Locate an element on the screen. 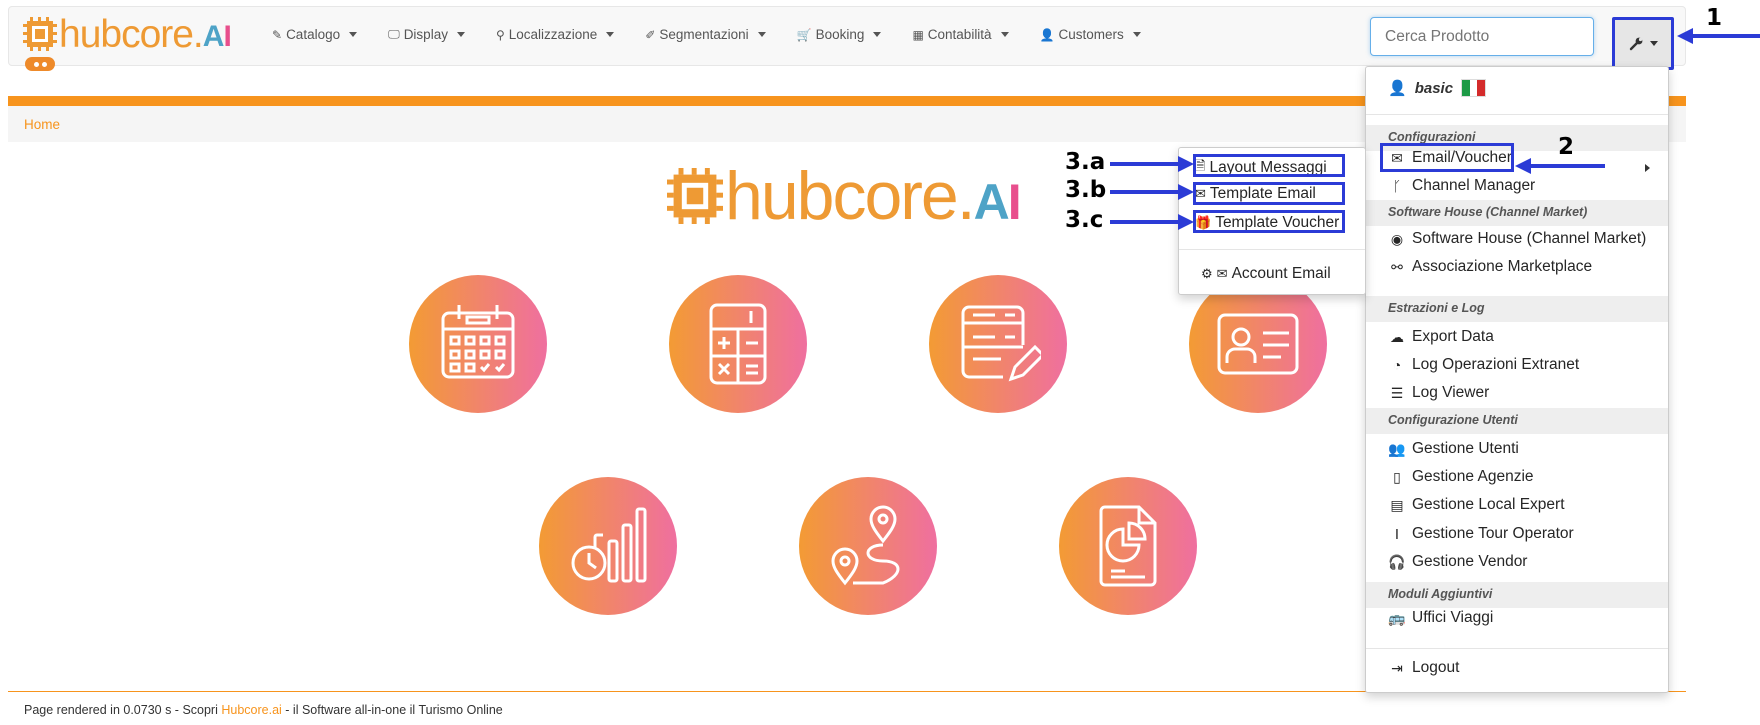 This screenshot has width=1760, height=725. annotation-3a: 3.a is located at coordinates (1085, 162).